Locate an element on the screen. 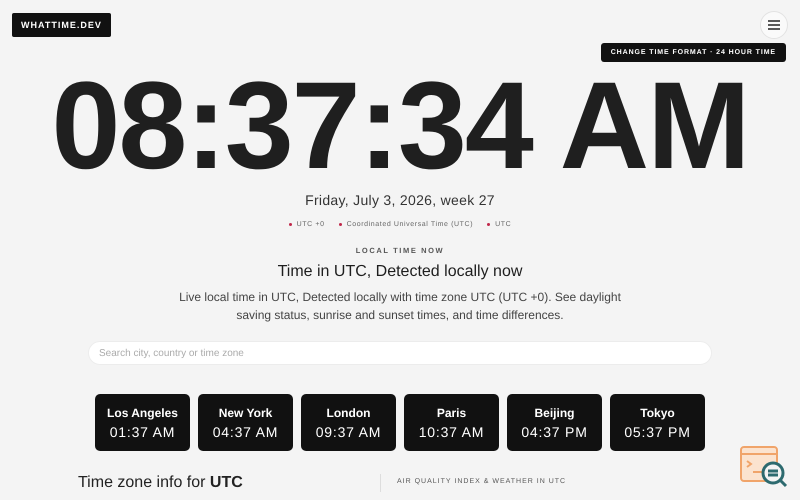  date-text: Friday, July 3, 2026, week 27 is located at coordinates (400, 200).